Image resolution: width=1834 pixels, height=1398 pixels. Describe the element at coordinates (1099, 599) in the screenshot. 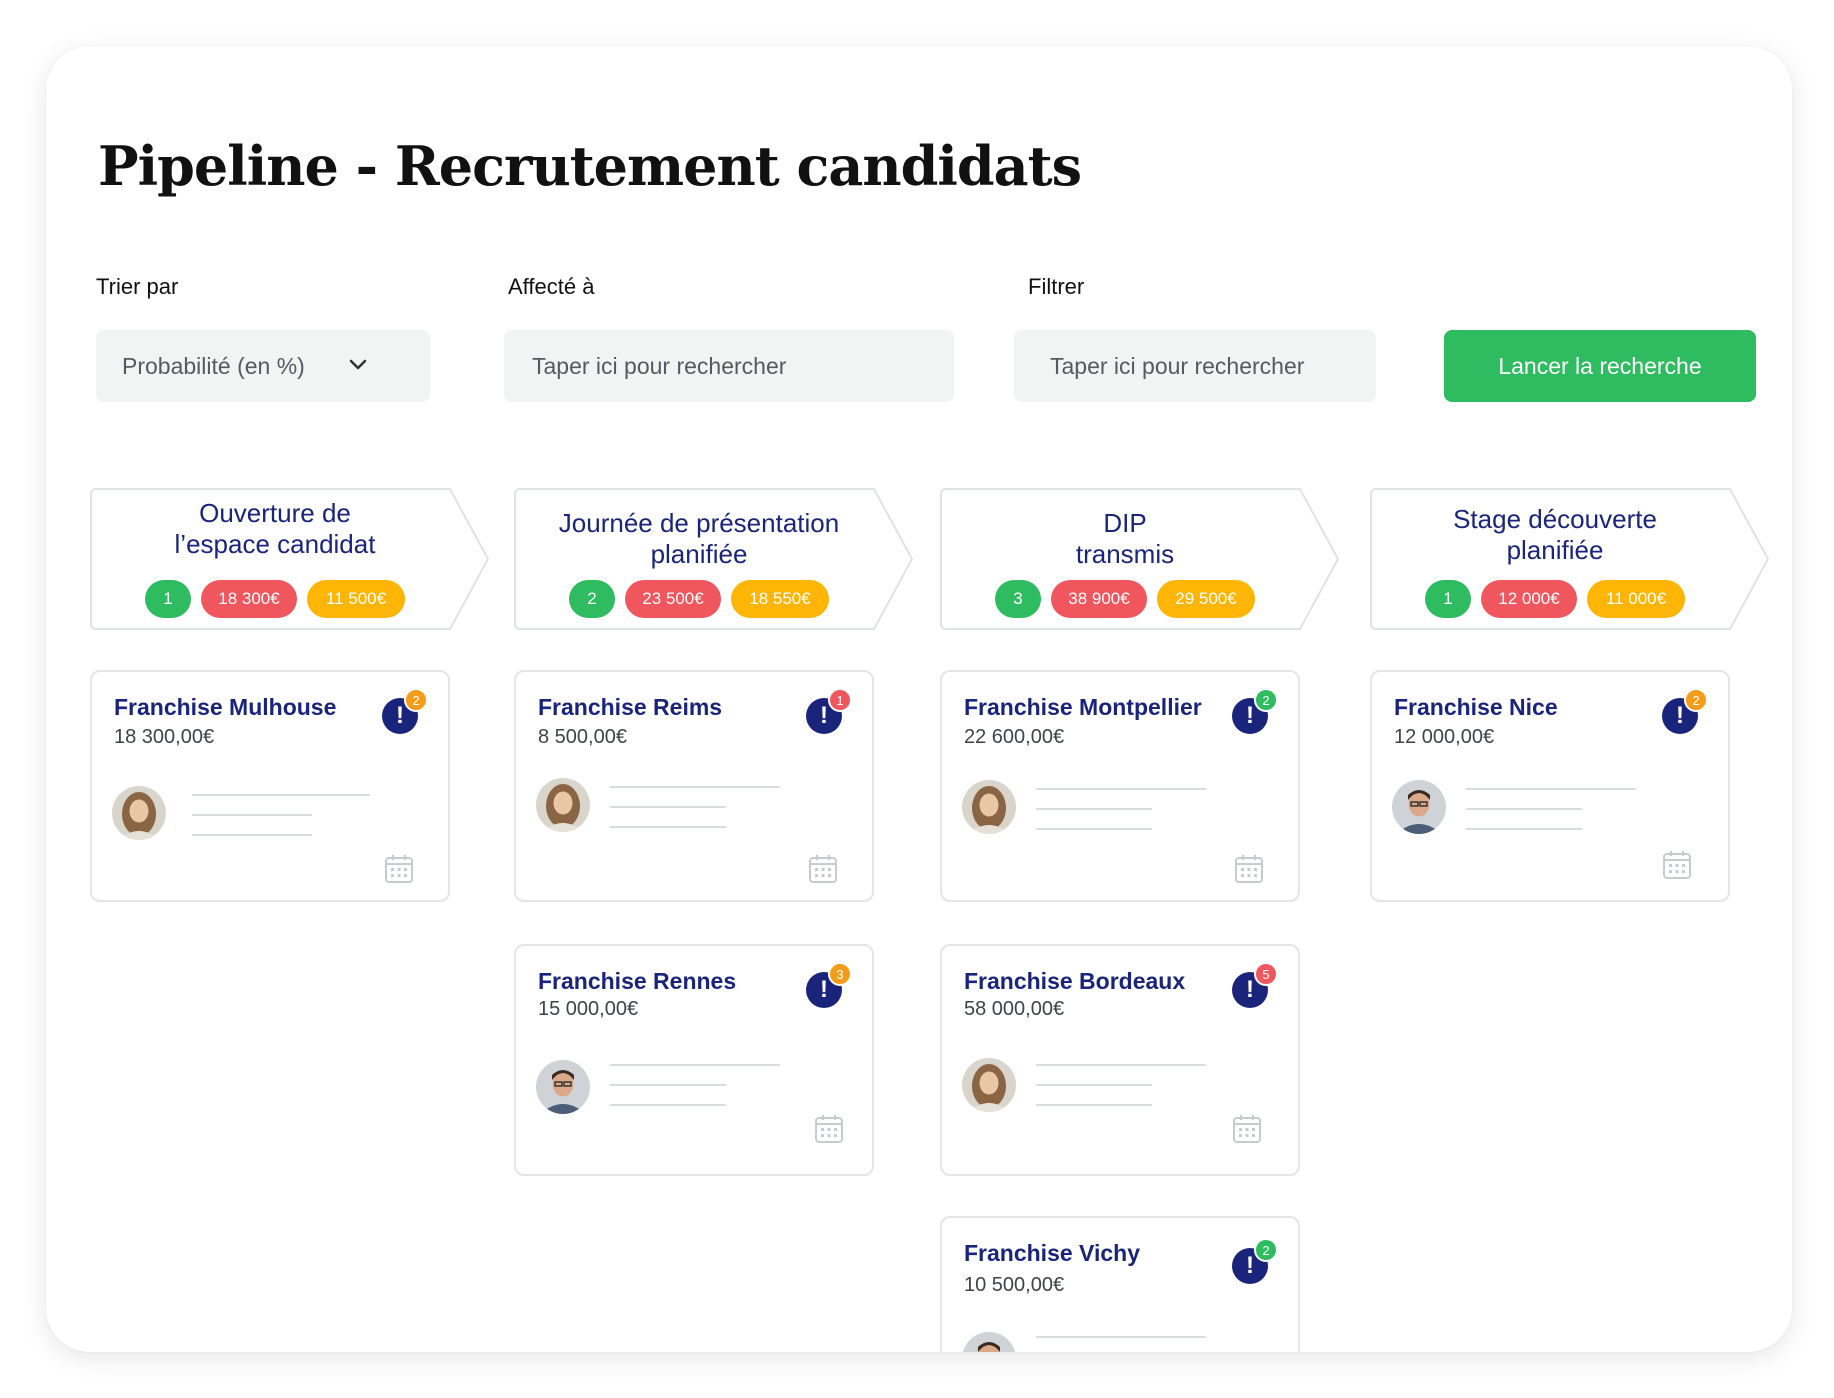

I see `stage-amount-red-badge: 38 900€` at that location.